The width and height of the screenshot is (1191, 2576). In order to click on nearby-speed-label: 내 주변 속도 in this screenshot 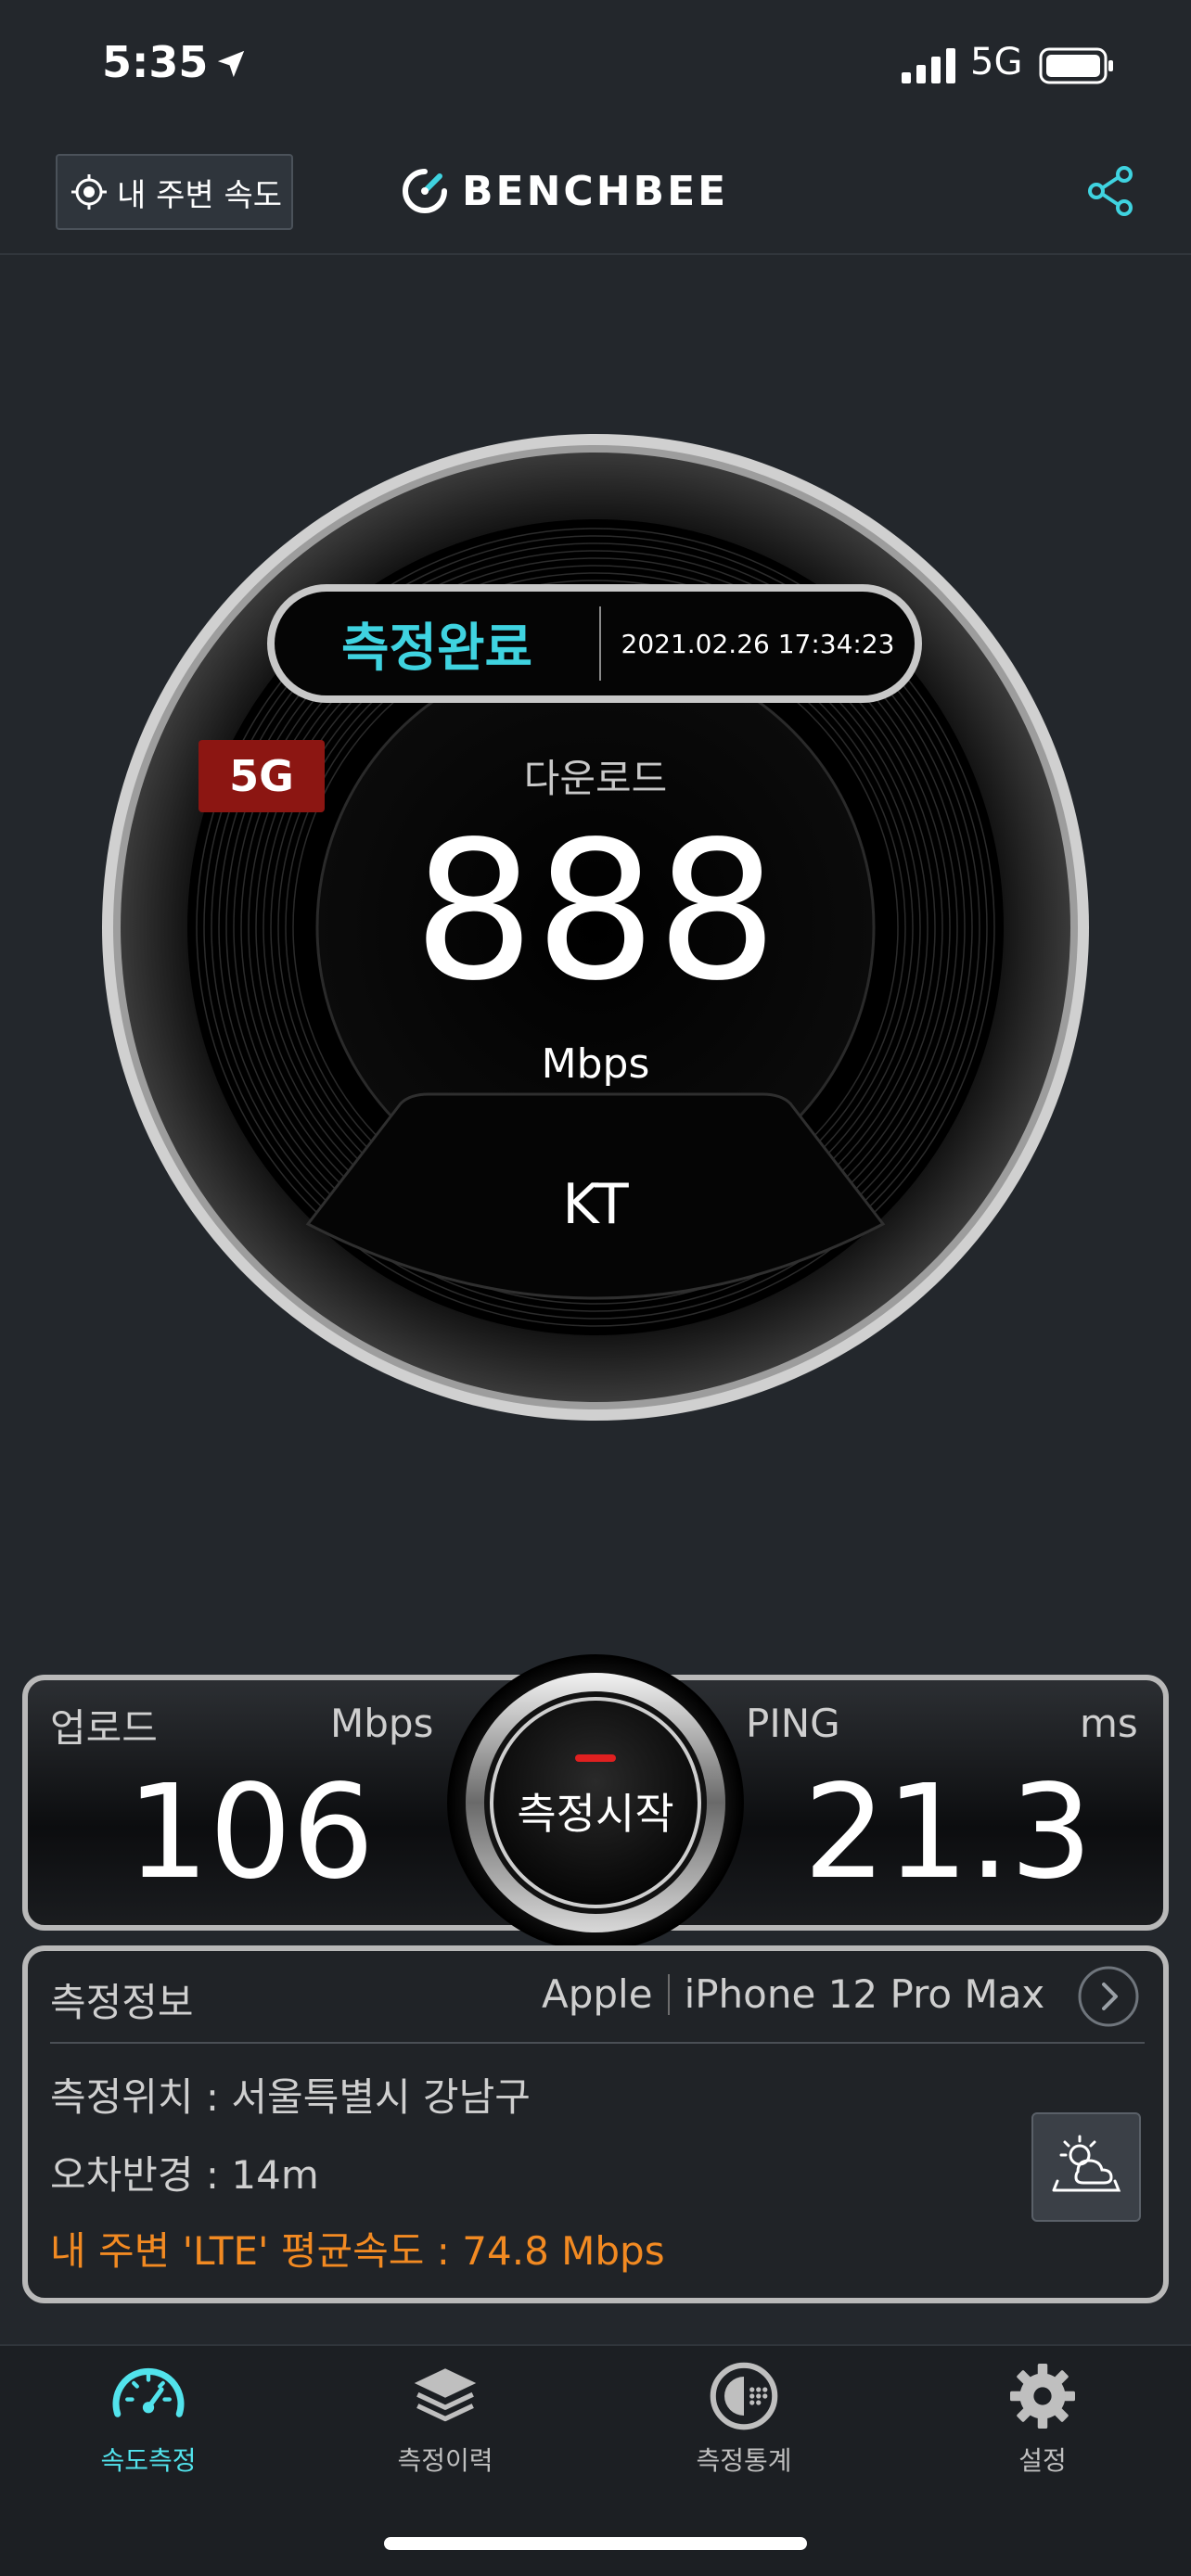, I will do `click(200, 195)`.